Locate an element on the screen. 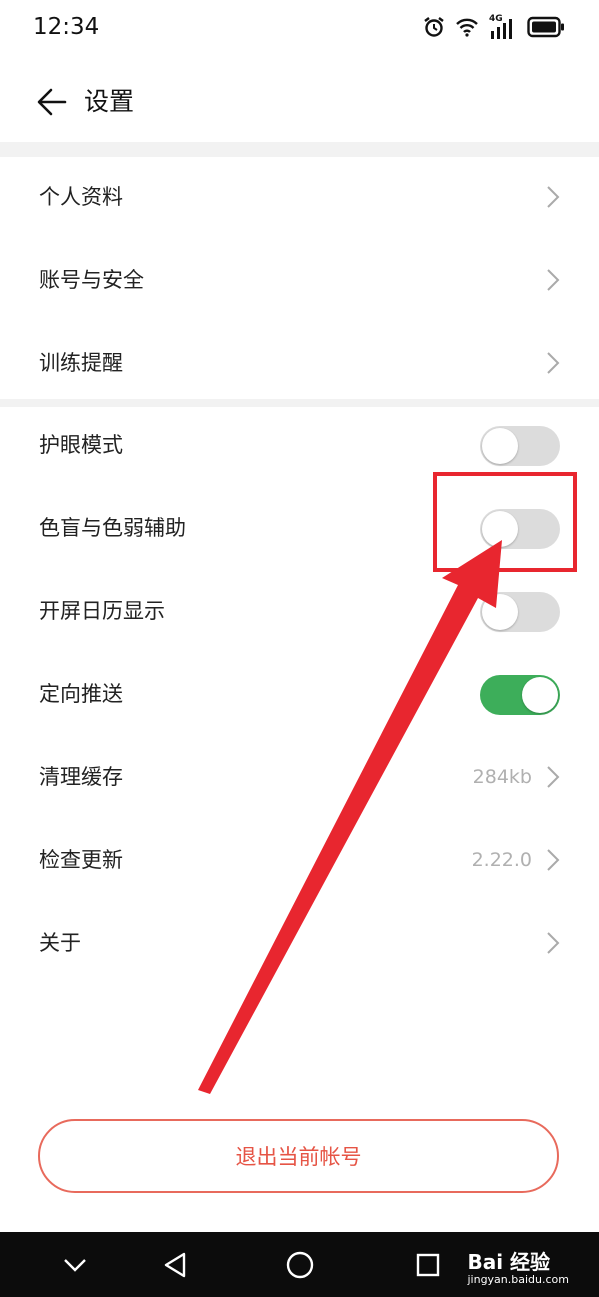  battery-icon is located at coordinates (546, 29).